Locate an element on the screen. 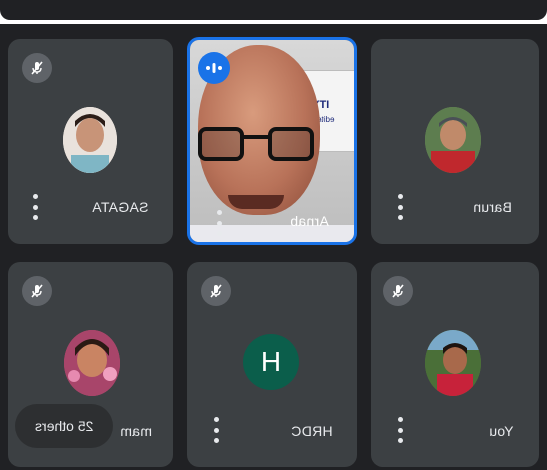 Image resolution: width=547 pixels, height=470 pixels. others-participants-button: 25 others is located at coordinates (64, 426).